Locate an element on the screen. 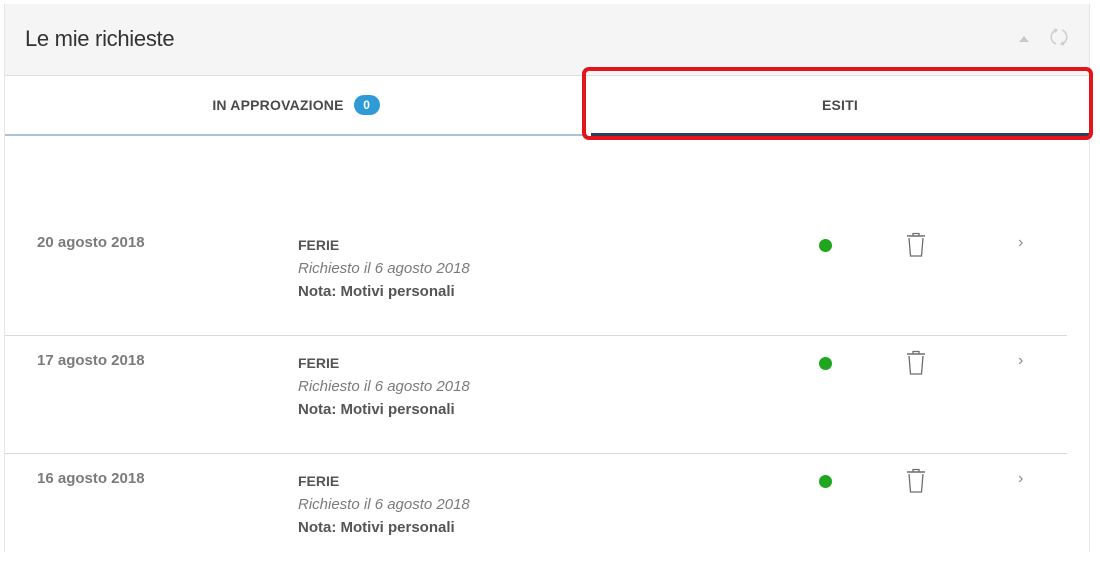 The height and width of the screenshot is (572, 1100). tab-bar: IN APPROVAZIONE 0 ESITI is located at coordinates (547, 106).